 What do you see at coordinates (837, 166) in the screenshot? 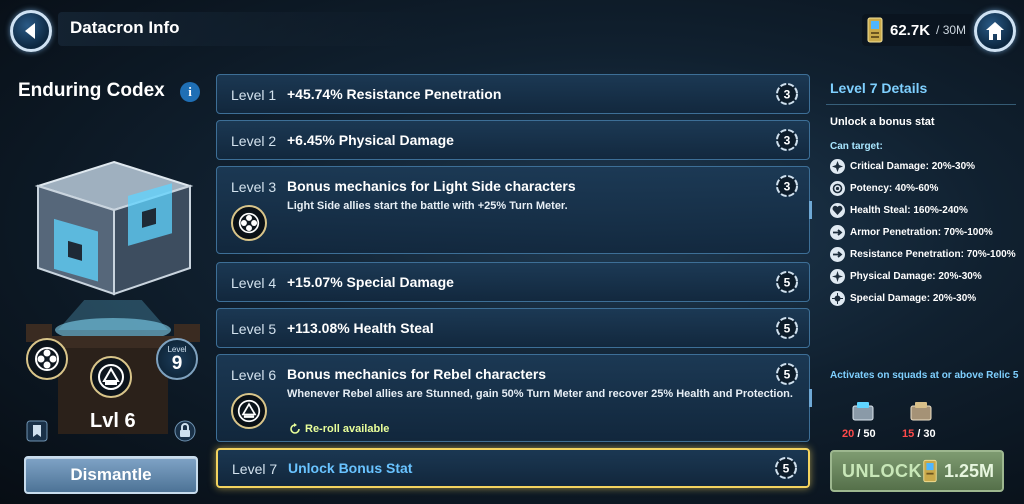
I see `critical-damage-icon` at bounding box center [837, 166].